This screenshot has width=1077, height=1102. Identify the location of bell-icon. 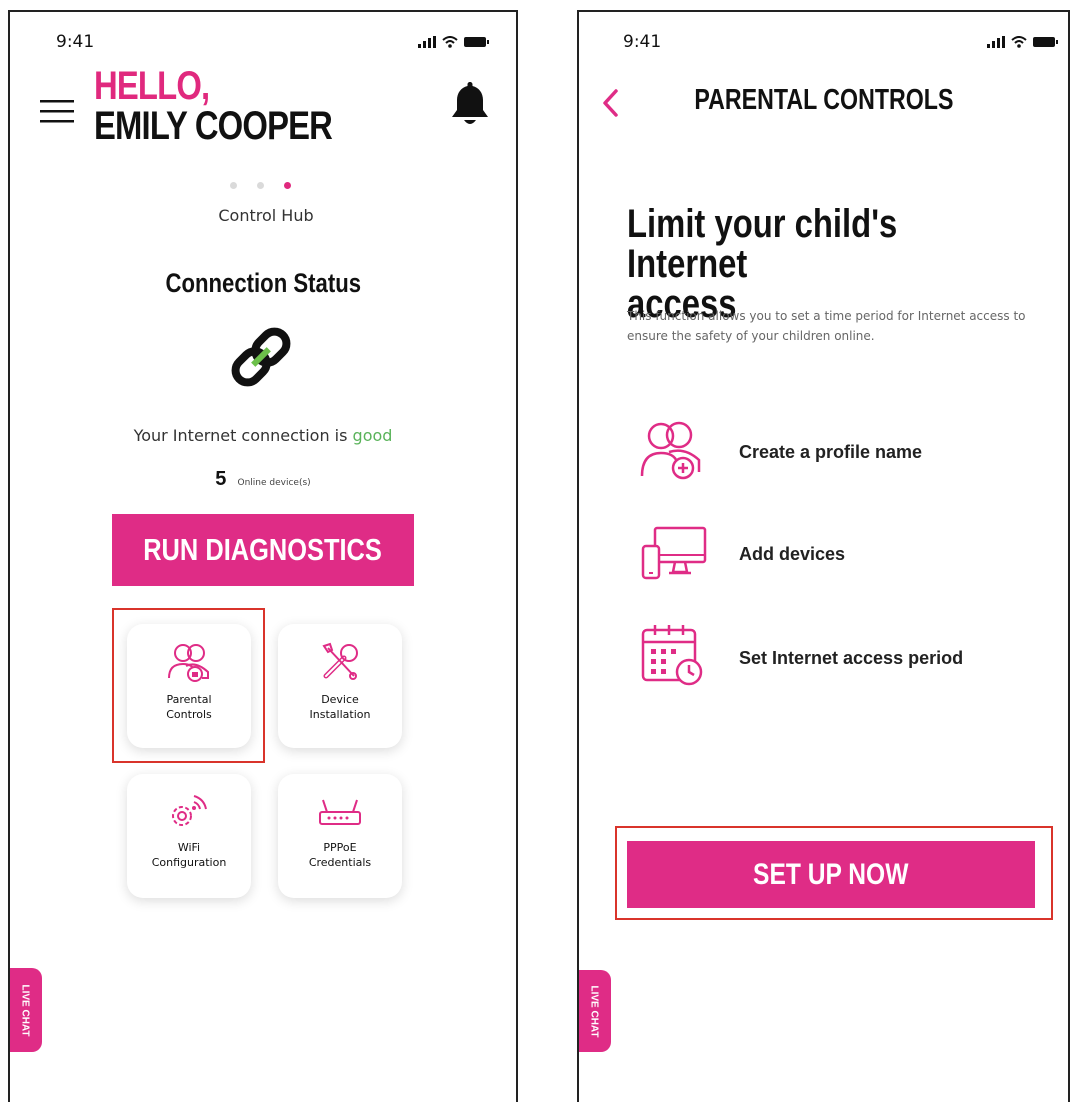
(470, 104).